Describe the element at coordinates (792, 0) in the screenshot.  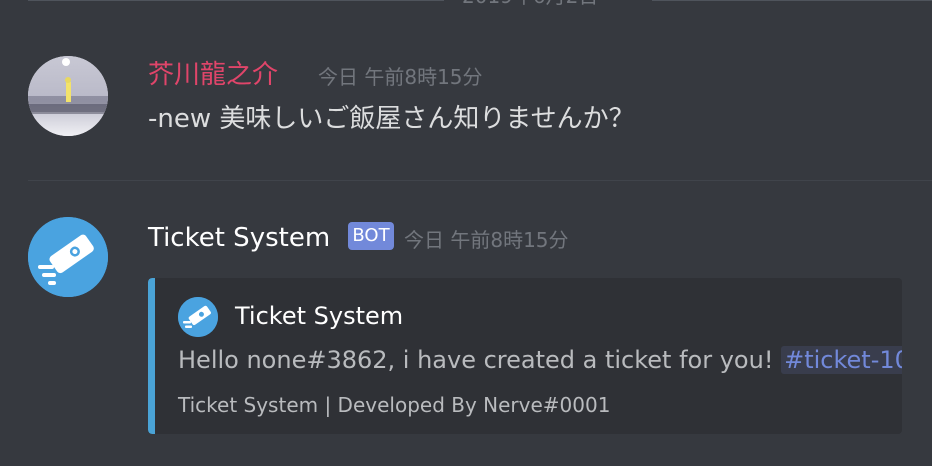
I see `divider-line-right` at that location.